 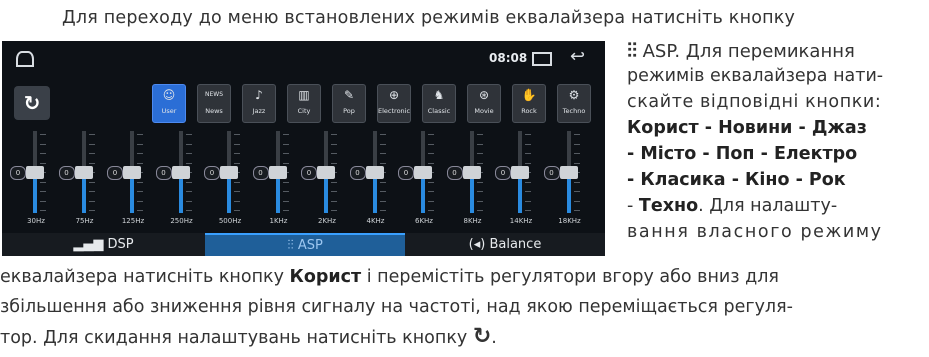 What do you see at coordinates (505, 244) in the screenshot?
I see `tab-balance: (◂) Balance` at bounding box center [505, 244].